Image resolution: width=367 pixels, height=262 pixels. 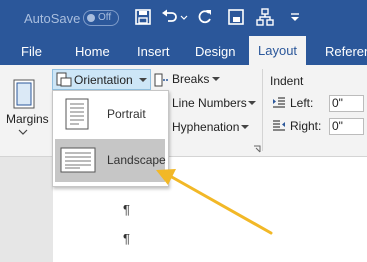 What do you see at coordinates (78, 160) in the screenshot?
I see `landscape-icon` at bounding box center [78, 160].